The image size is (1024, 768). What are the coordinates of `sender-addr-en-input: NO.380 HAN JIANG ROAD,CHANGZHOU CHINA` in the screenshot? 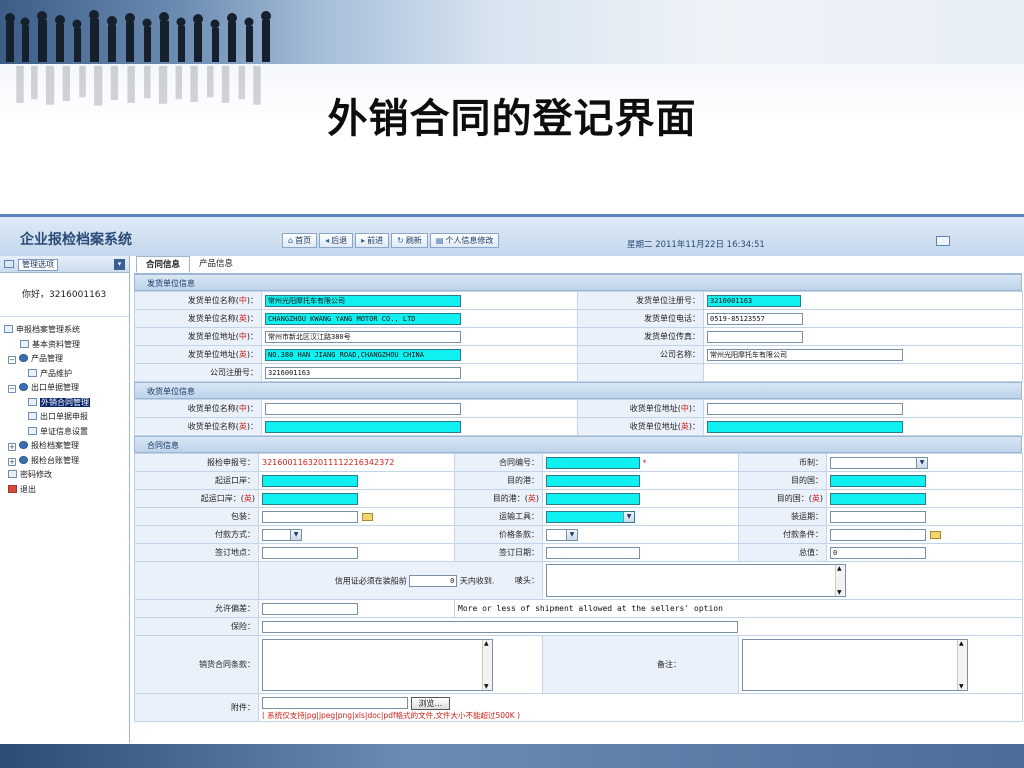 It's located at (363, 354).